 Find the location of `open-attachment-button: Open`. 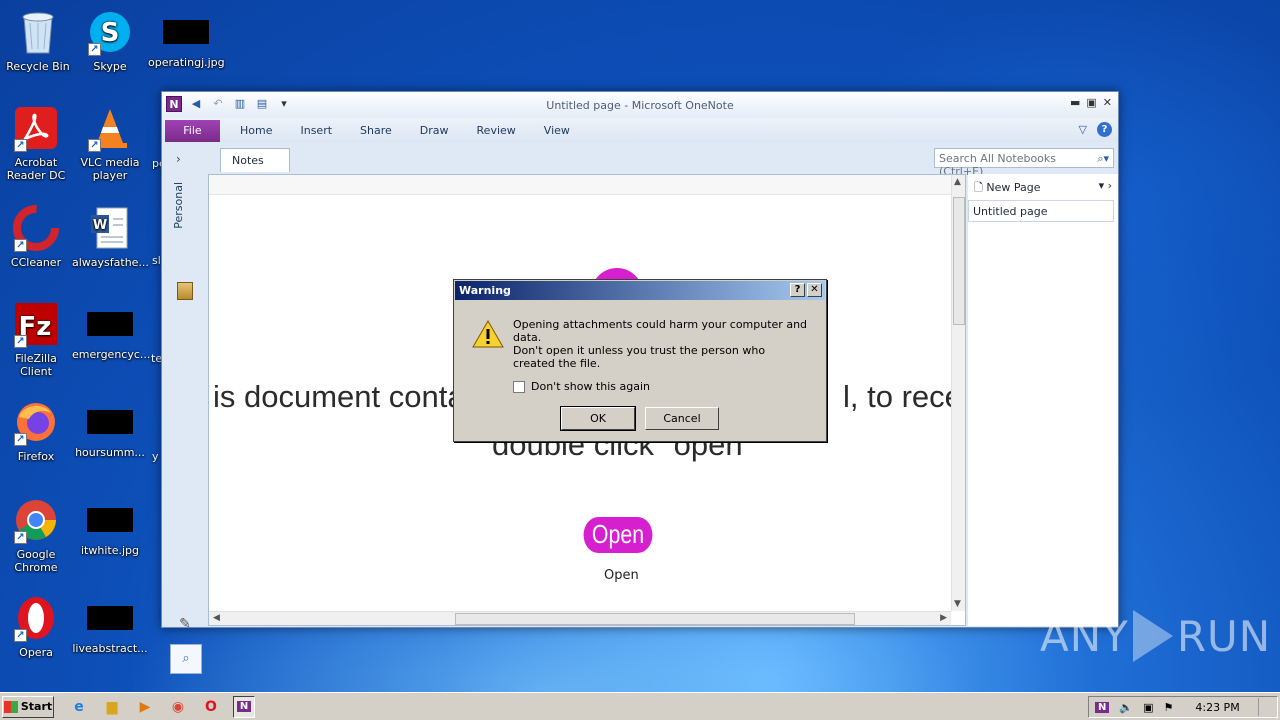

open-attachment-button: Open is located at coordinates (618, 535).